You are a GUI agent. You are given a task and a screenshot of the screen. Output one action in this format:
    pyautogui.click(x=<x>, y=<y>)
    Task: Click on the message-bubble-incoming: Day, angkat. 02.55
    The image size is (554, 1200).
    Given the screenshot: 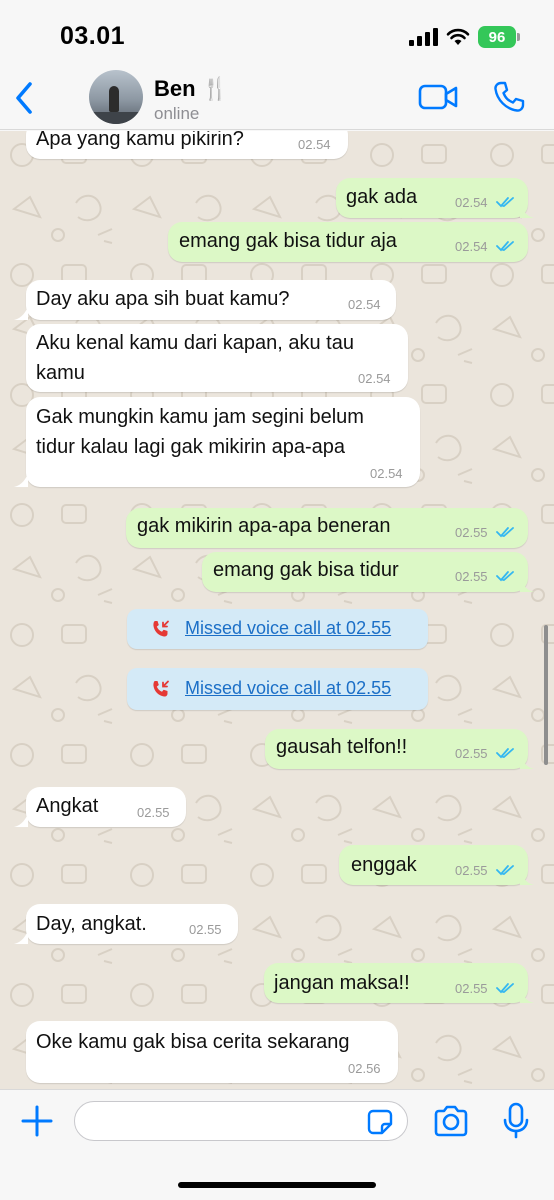 What is the action you would take?
    pyautogui.click(x=132, y=924)
    